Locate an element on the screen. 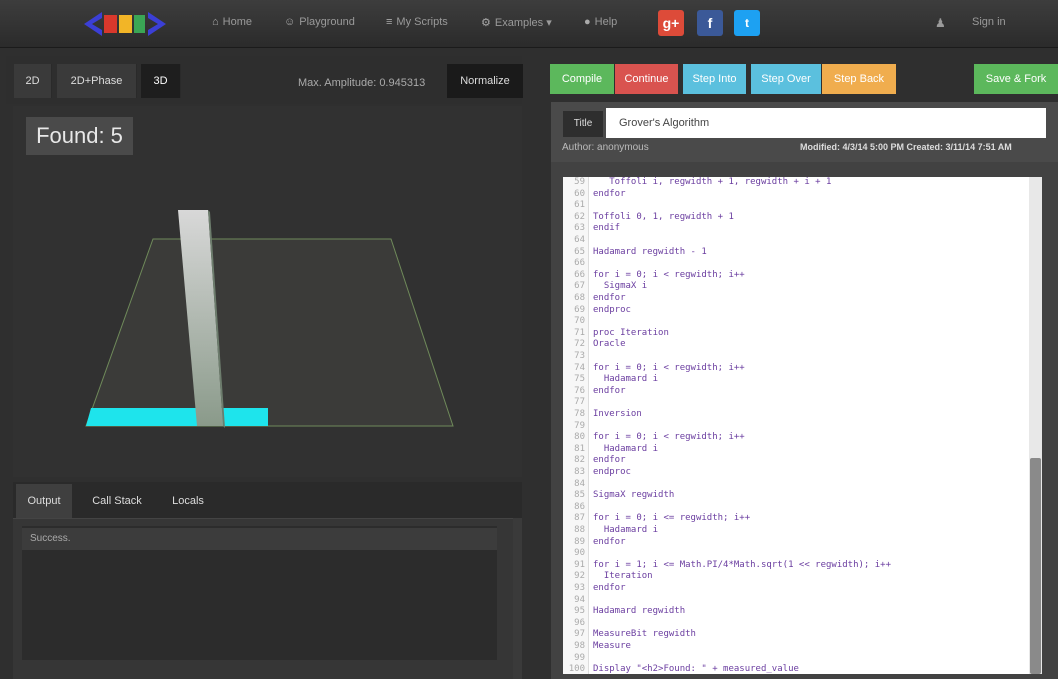 The width and height of the screenshot is (1058, 679). code-line: 98 Measure is located at coordinates (597, 647).